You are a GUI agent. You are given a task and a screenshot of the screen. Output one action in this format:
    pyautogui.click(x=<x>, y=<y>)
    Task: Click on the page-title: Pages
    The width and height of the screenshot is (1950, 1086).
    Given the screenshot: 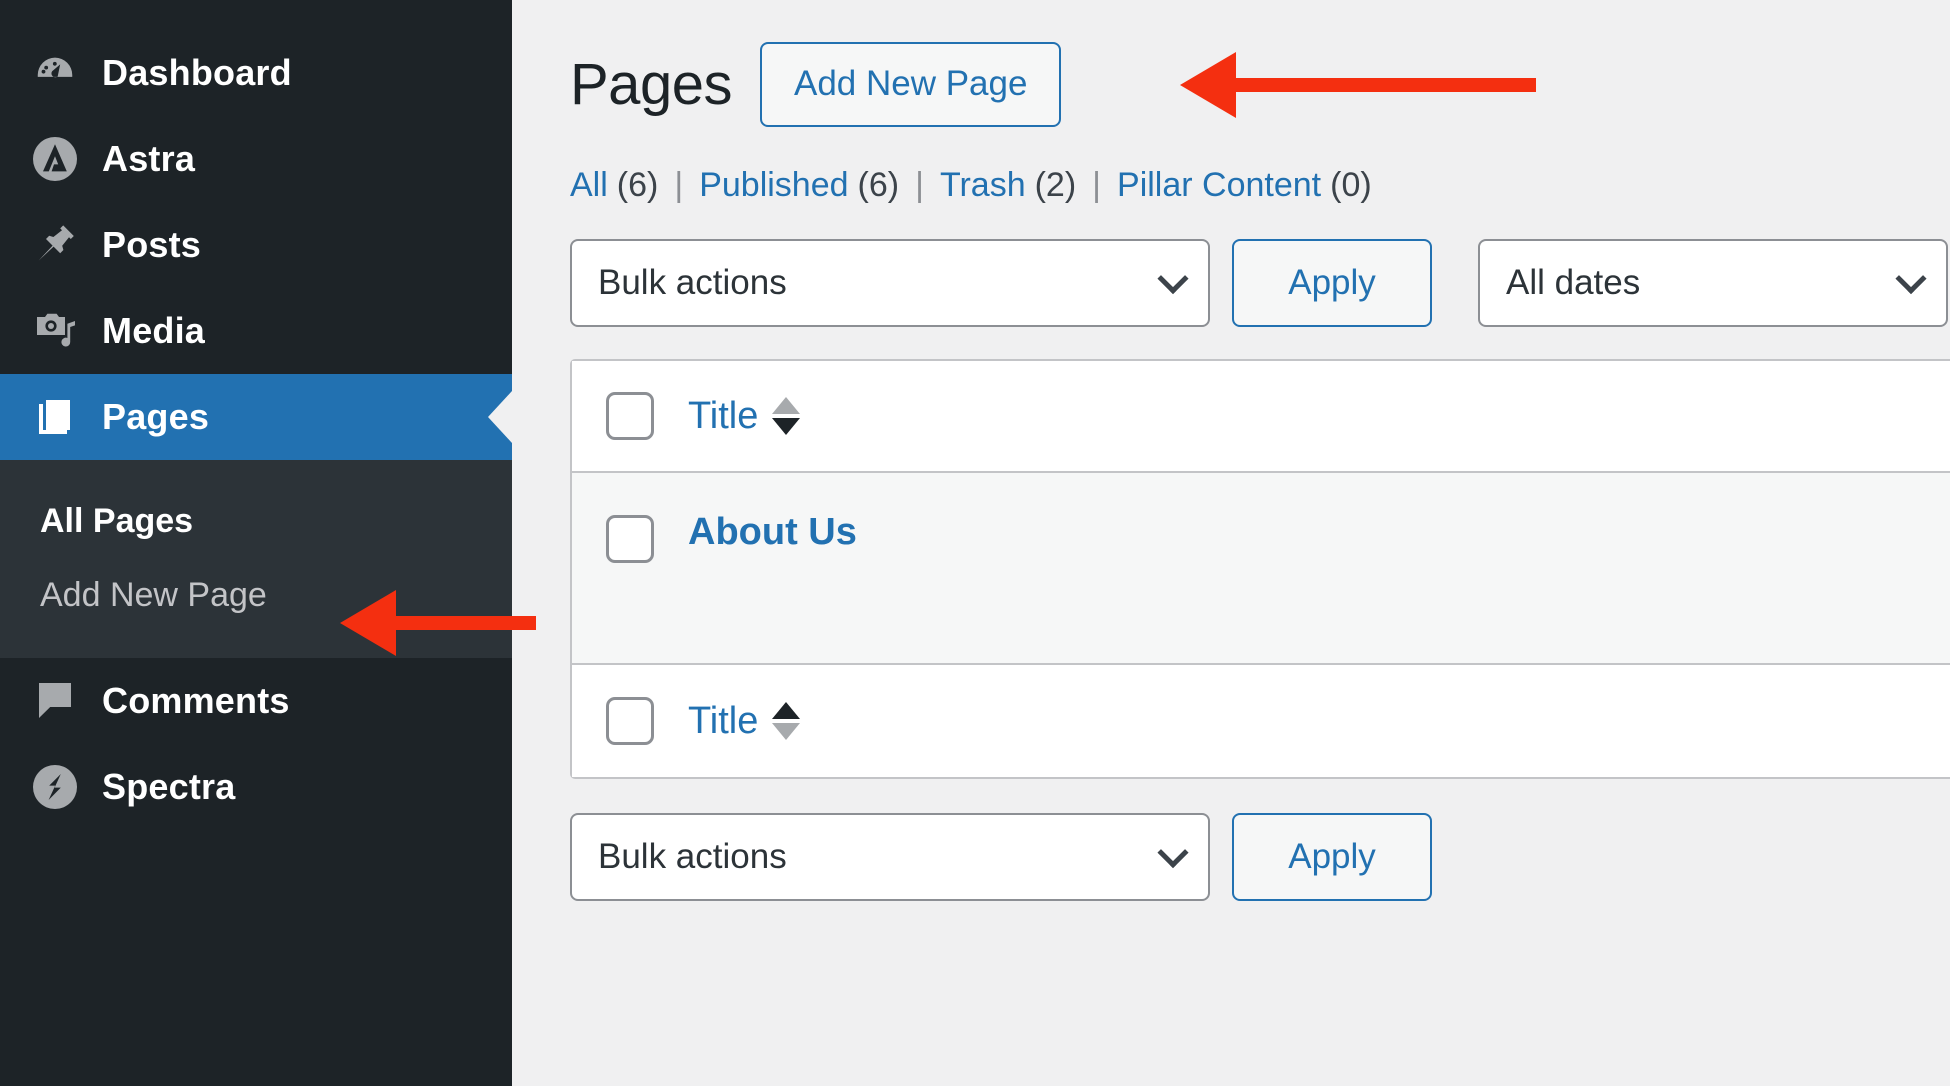 What is the action you would take?
    pyautogui.click(x=651, y=84)
    